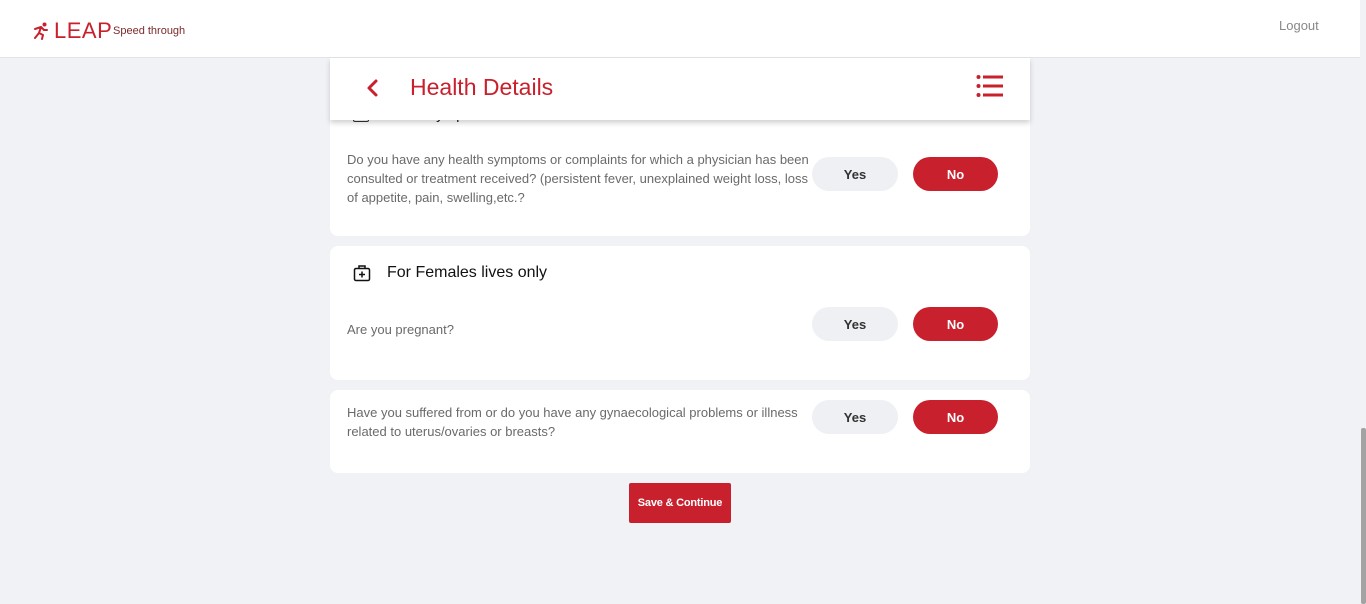 The image size is (1366, 604). Describe the element at coordinates (990, 88) in the screenshot. I see `list-menu-icon` at that location.